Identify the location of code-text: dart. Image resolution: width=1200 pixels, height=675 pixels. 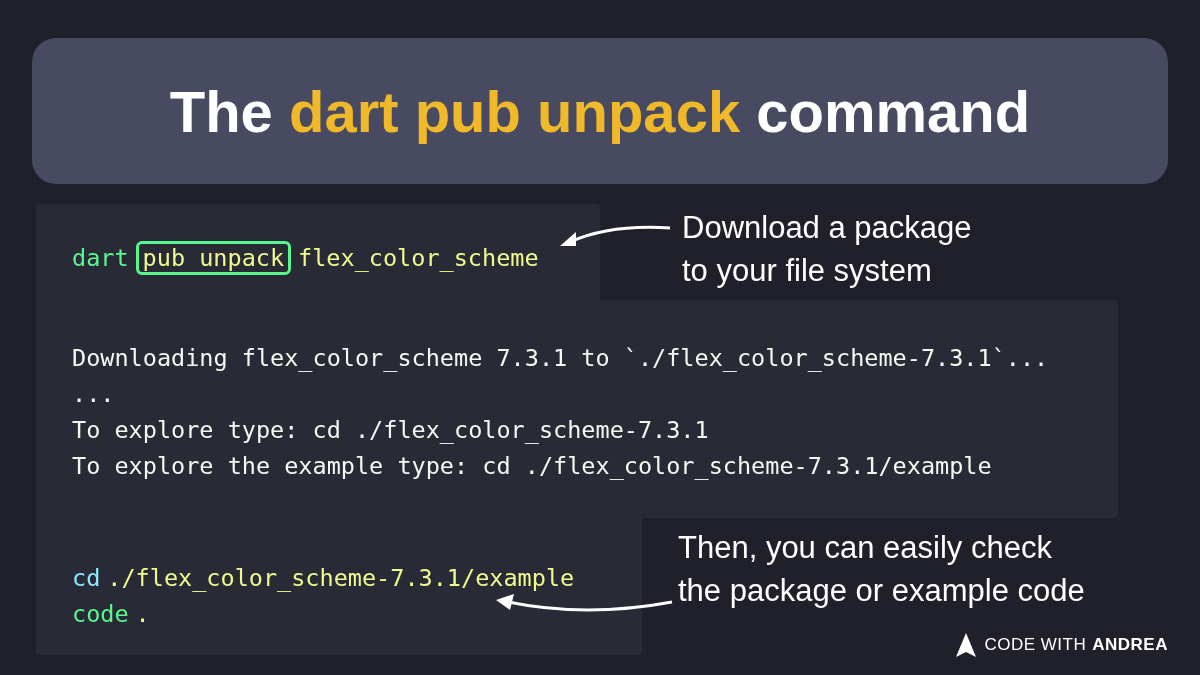
(100, 258).